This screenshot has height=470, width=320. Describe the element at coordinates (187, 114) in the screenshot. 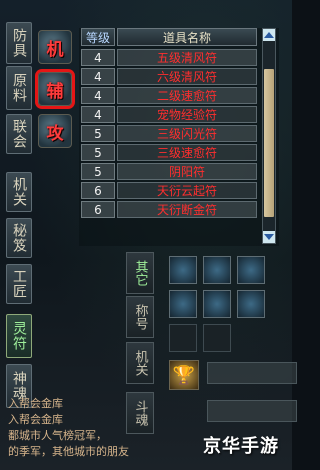

I see `row-item-name: 宠物经验符` at that location.